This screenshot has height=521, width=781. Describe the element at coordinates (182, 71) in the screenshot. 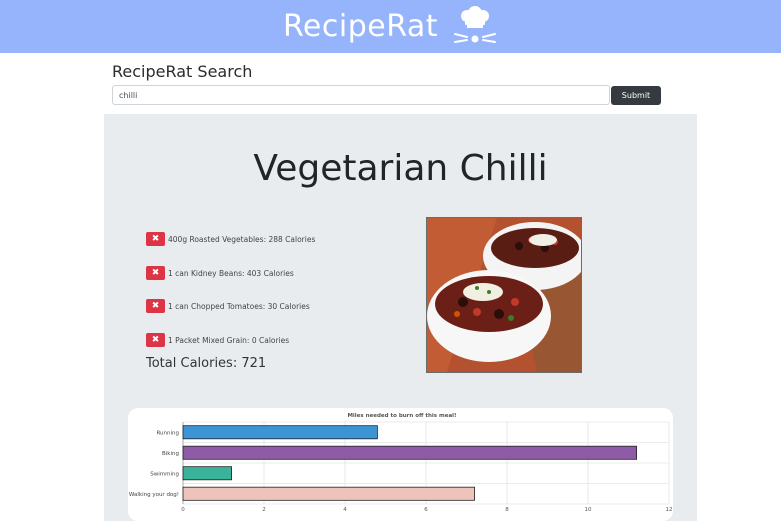

I see `search-heading: RecipeRat Search` at that location.